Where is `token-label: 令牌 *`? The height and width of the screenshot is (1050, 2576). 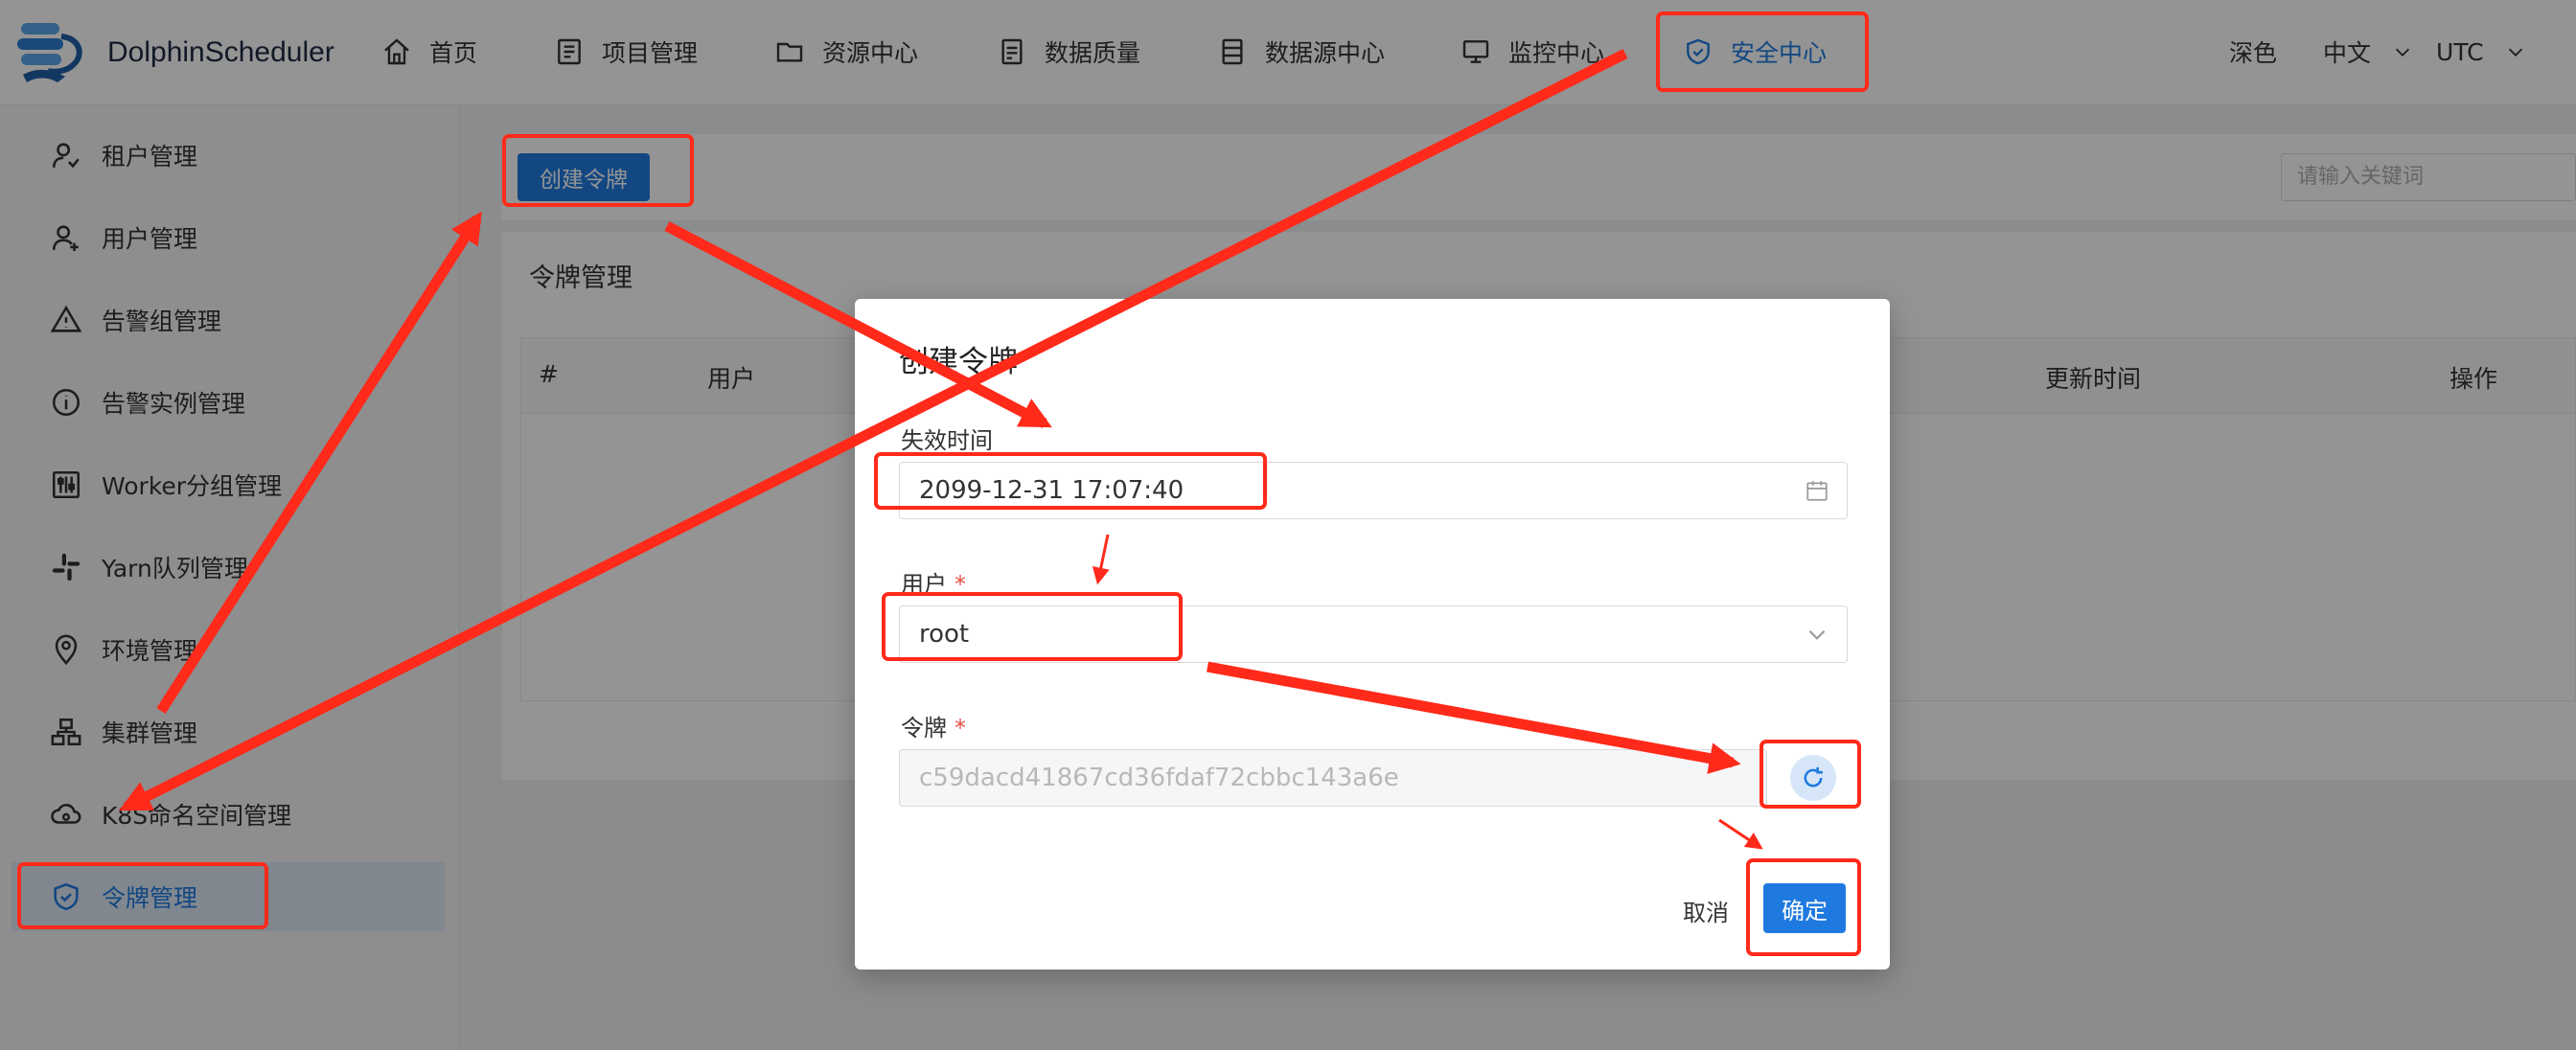 token-label: 令牌 * is located at coordinates (933, 728).